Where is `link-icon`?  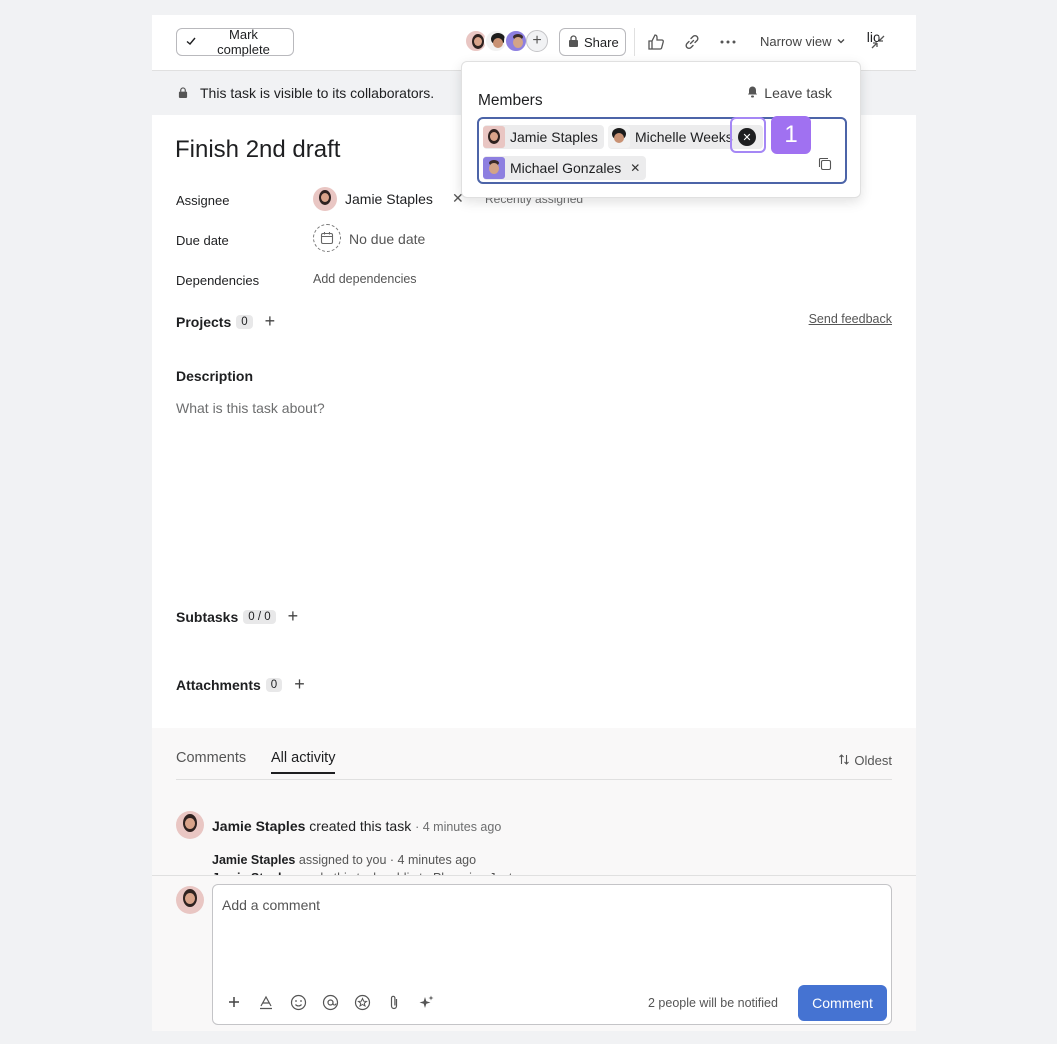
link-icon is located at coordinates (692, 42).